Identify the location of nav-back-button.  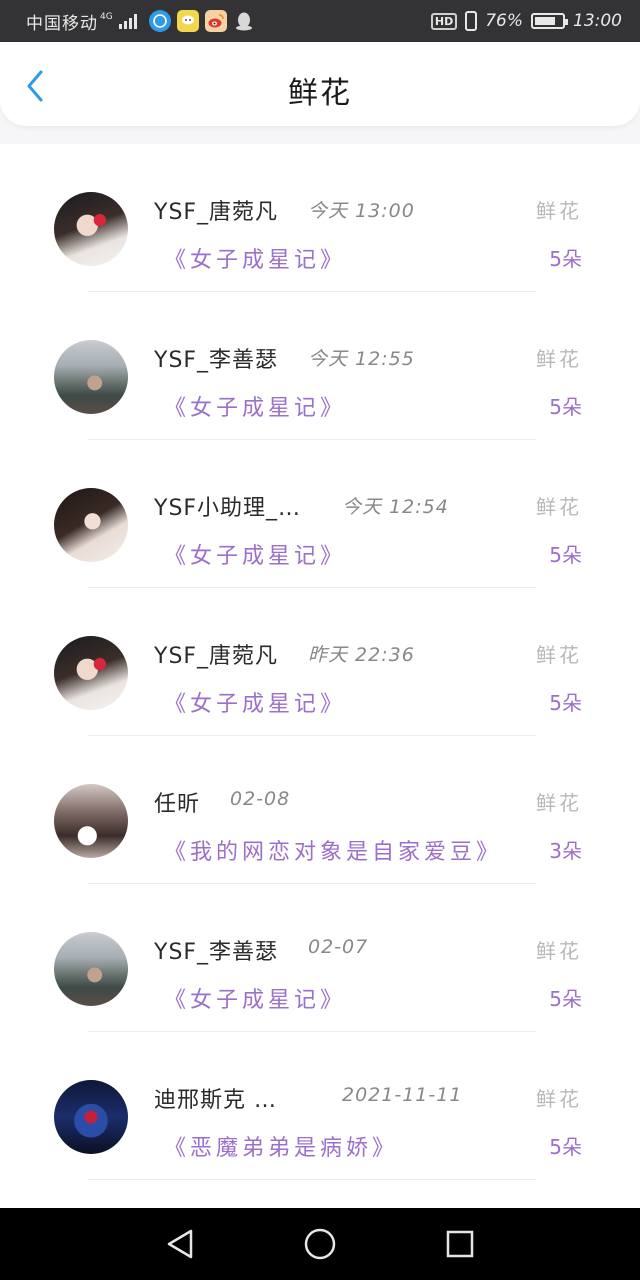
(180, 1244).